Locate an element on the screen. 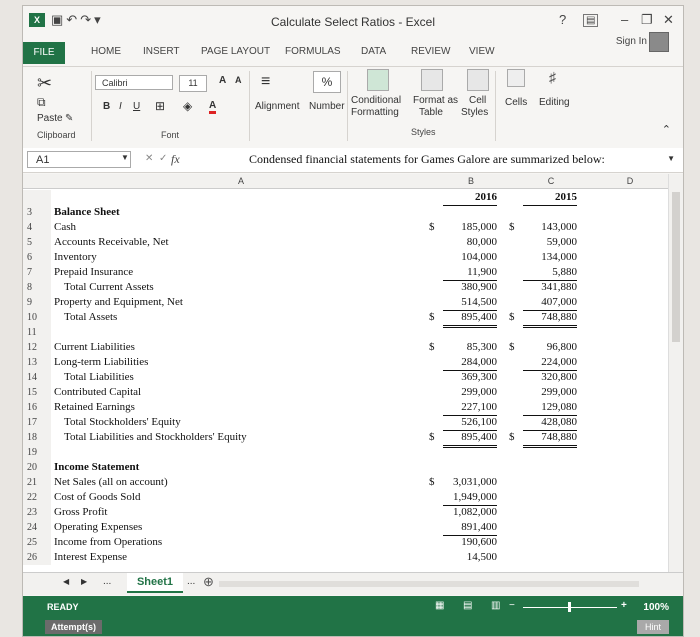 Image resolution: width=700 pixels, height=637 pixels. underline-button: U is located at coordinates (136, 106).